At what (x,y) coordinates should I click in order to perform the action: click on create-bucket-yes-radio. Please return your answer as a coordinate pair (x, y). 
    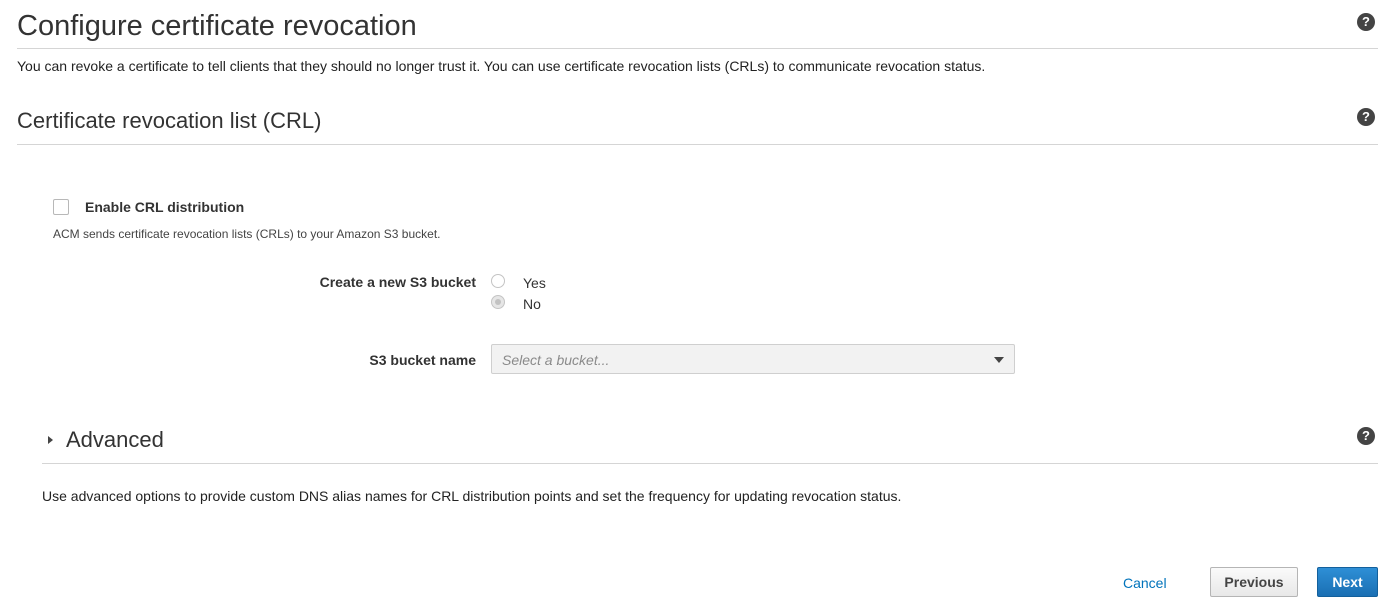
    Looking at the image, I should click on (498, 281).